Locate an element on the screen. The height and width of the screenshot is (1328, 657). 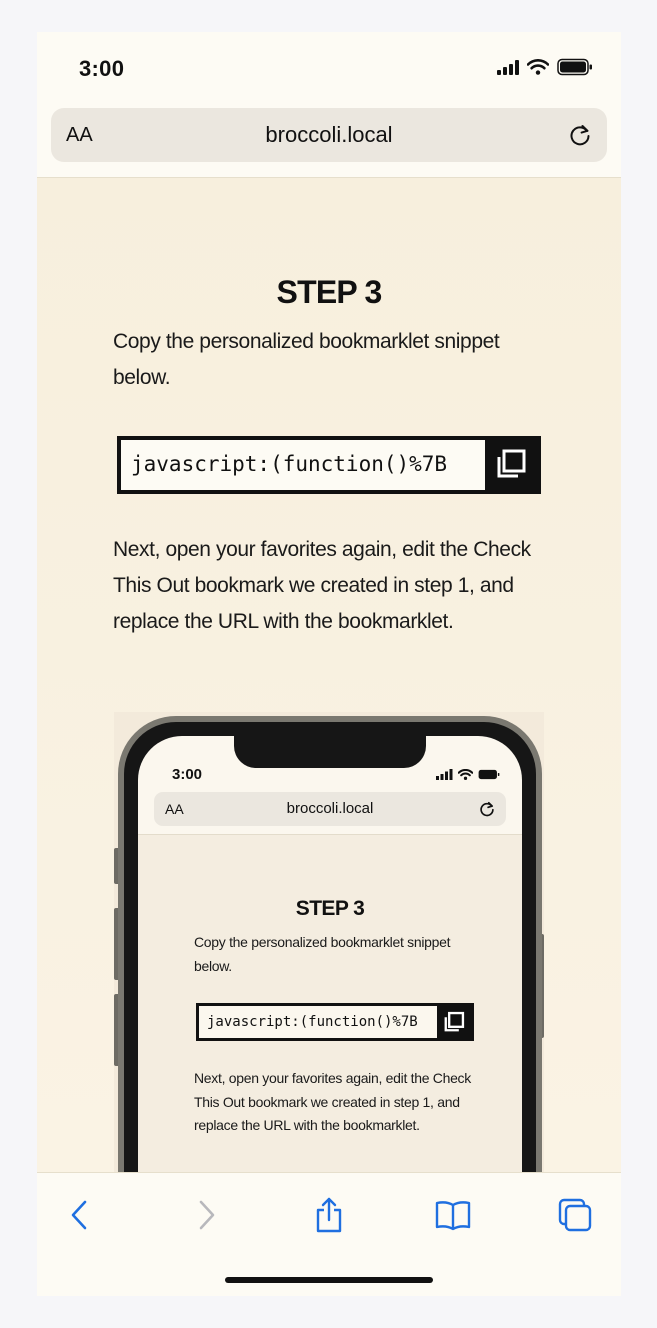
mockup-url: broccoli.local is located at coordinates (330, 808).